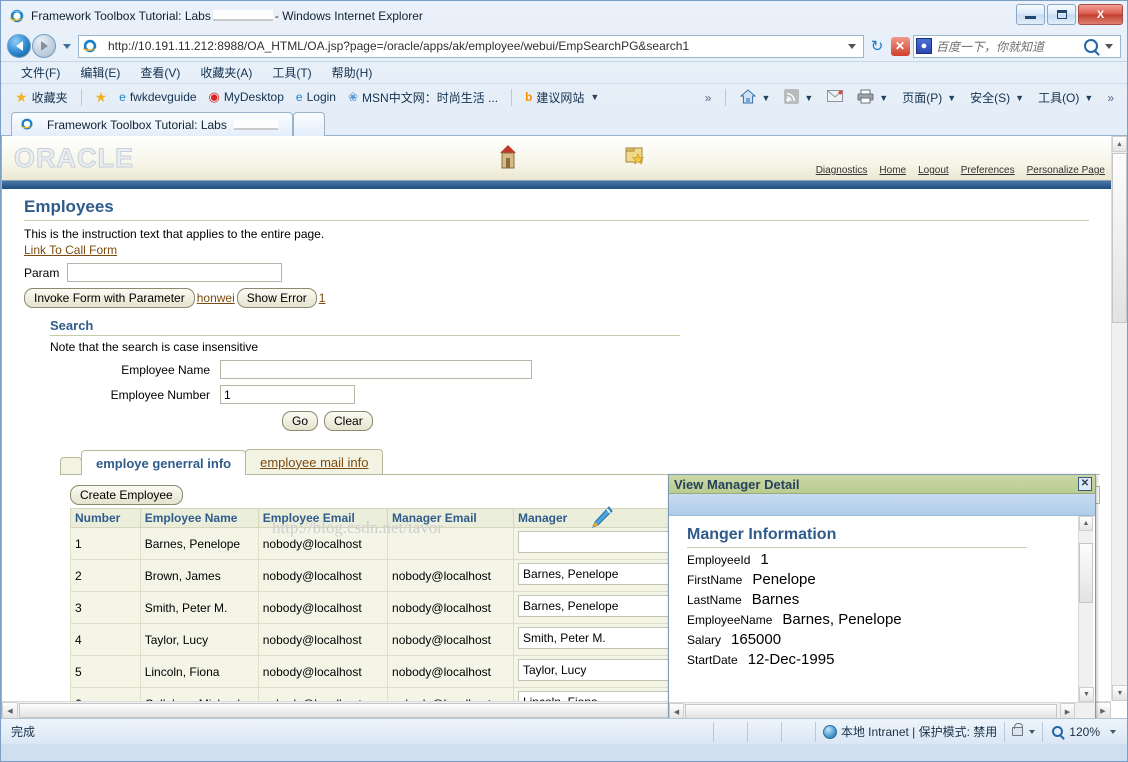 The image size is (1128, 762). Describe the element at coordinates (41, 97) in the screenshot. I see `favorites-center-button: ★ 收藏夹` at that location.